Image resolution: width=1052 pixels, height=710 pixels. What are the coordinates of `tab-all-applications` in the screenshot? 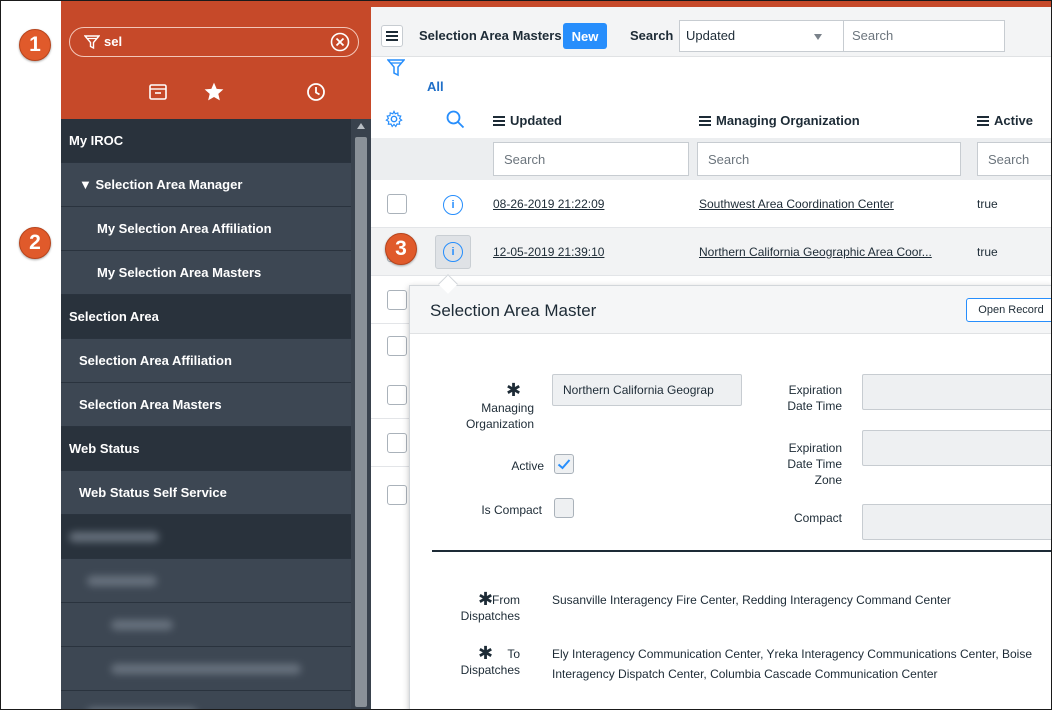 It's located at (158, 92).